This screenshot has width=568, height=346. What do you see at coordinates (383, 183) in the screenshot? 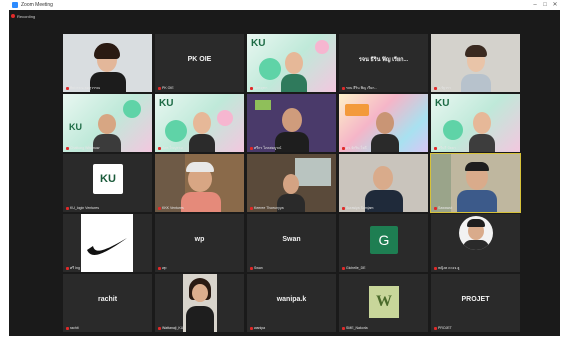
I see `video-tile: Surasiya Somjam` at bounding box center [383, 183].